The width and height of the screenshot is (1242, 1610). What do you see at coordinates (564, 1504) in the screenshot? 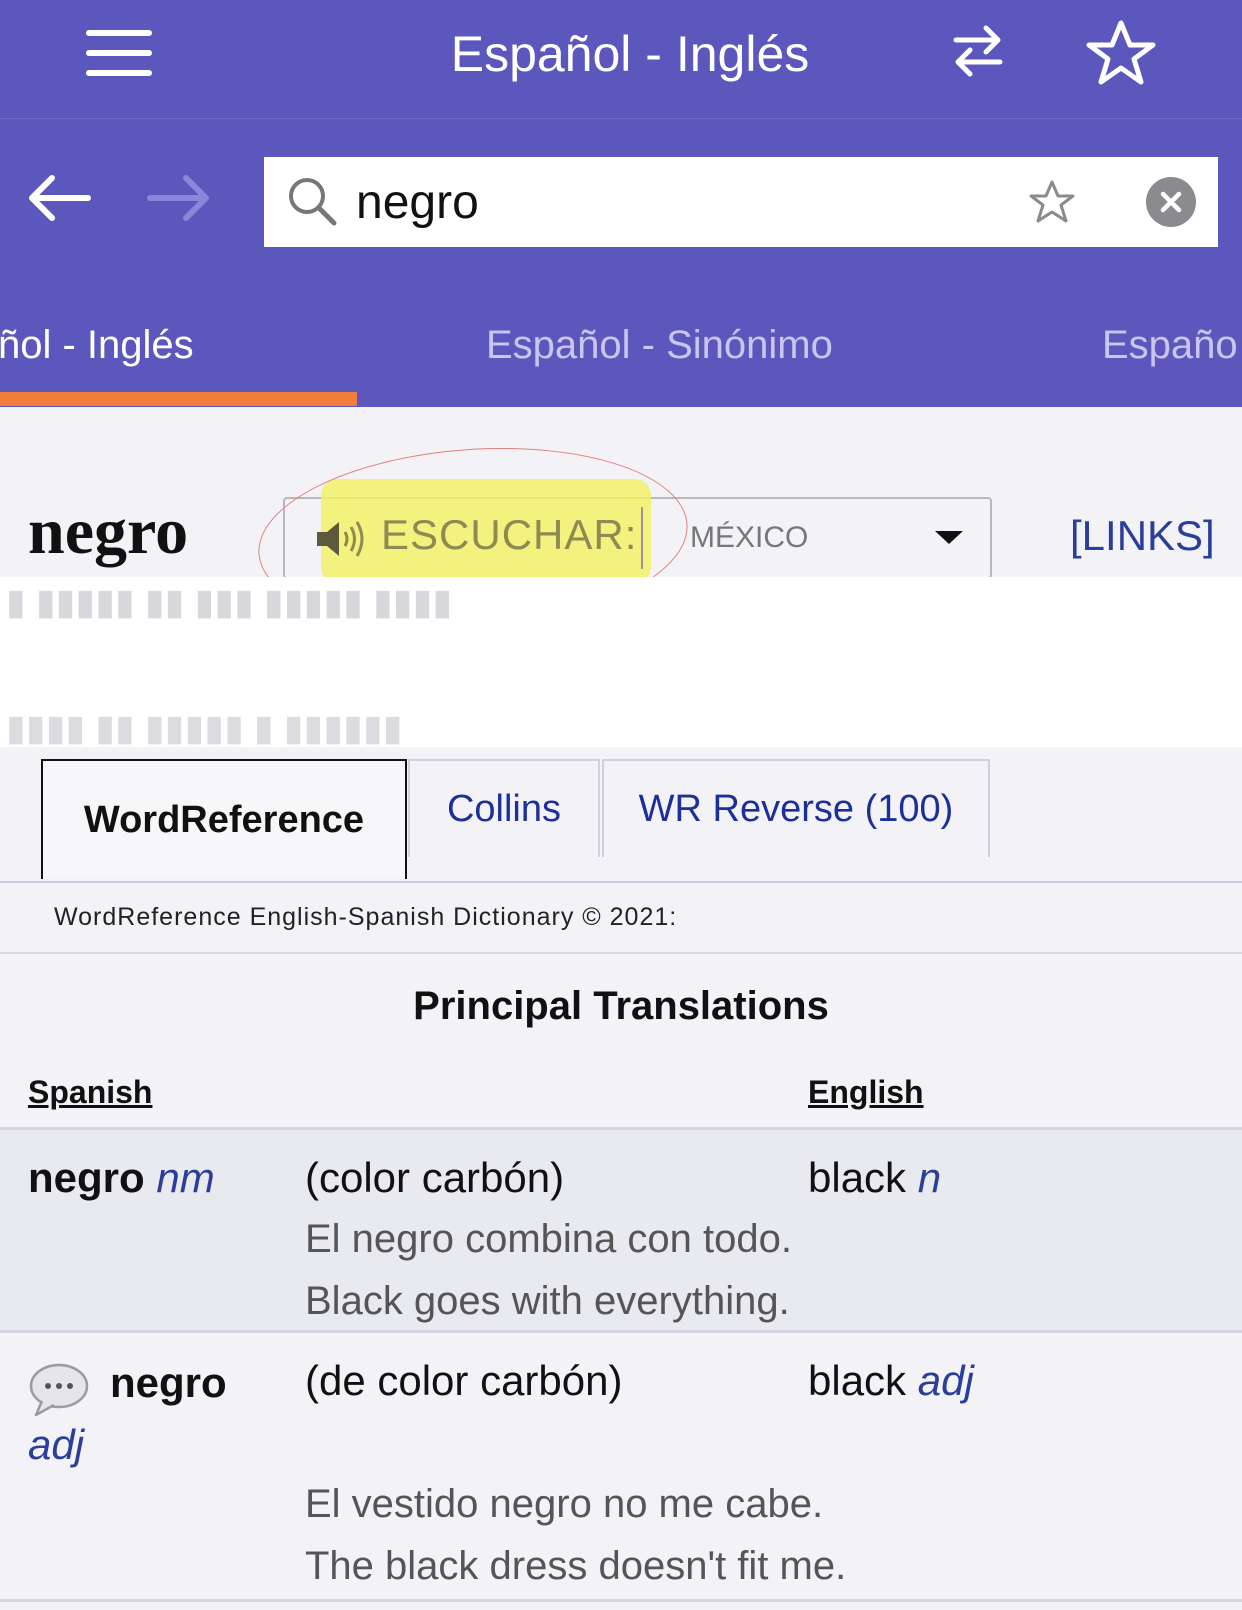
I see `example-spanish: El vestido negro no me cabe.` at bounding box center [564, 1504].